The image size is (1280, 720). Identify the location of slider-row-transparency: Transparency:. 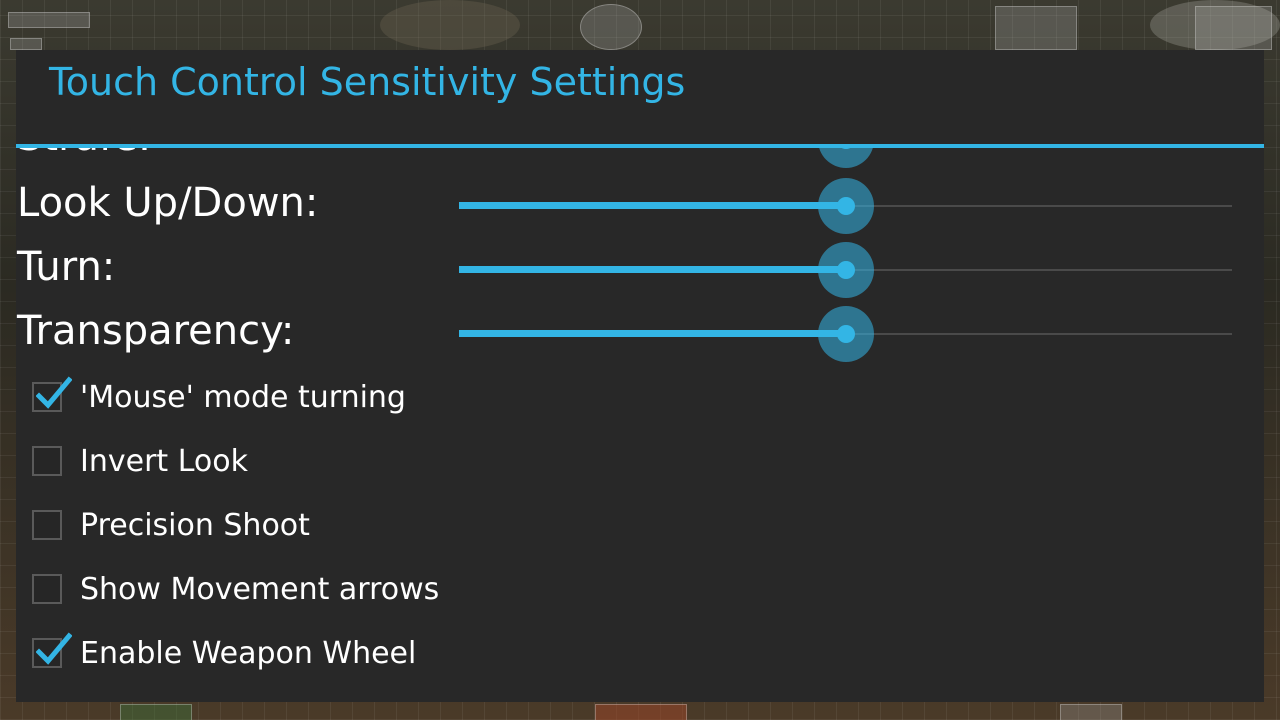
(640, 334).